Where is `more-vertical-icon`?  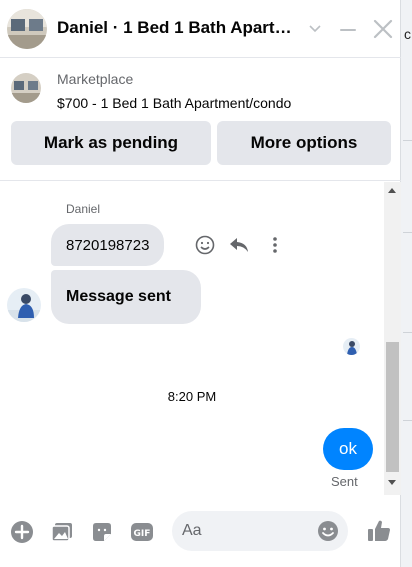
more-vertical-icon is located at coordinates (275, 245).